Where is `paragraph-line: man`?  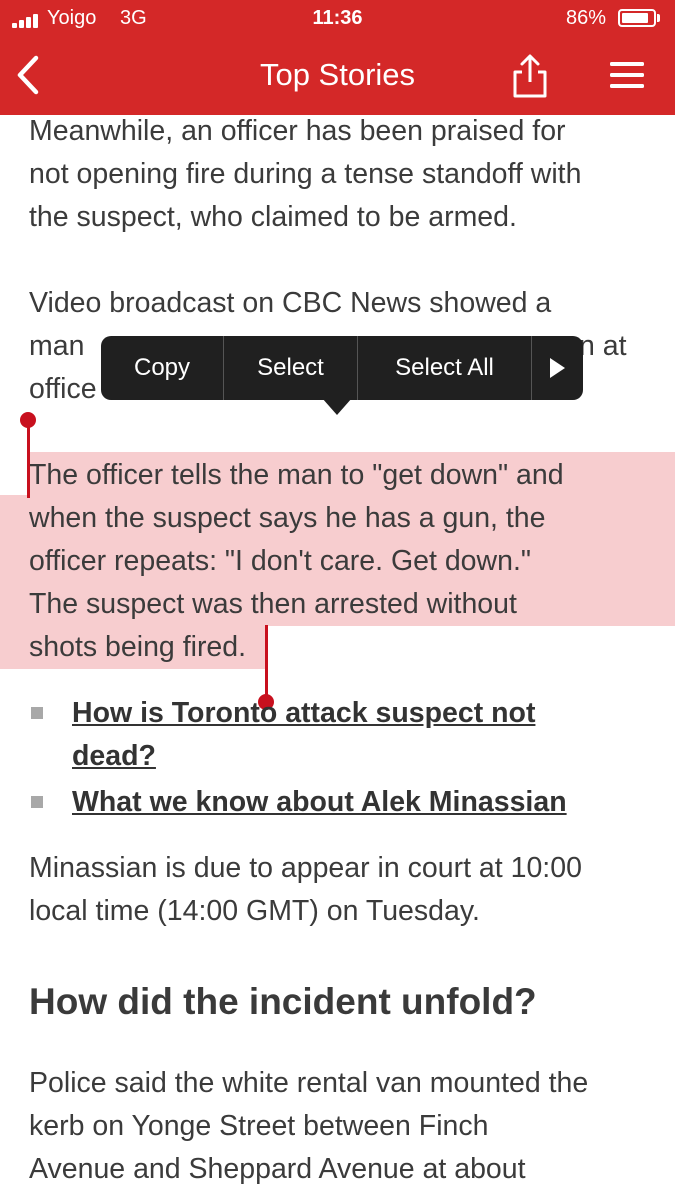 paragraph-line: man is located at coordinates (57, 346).